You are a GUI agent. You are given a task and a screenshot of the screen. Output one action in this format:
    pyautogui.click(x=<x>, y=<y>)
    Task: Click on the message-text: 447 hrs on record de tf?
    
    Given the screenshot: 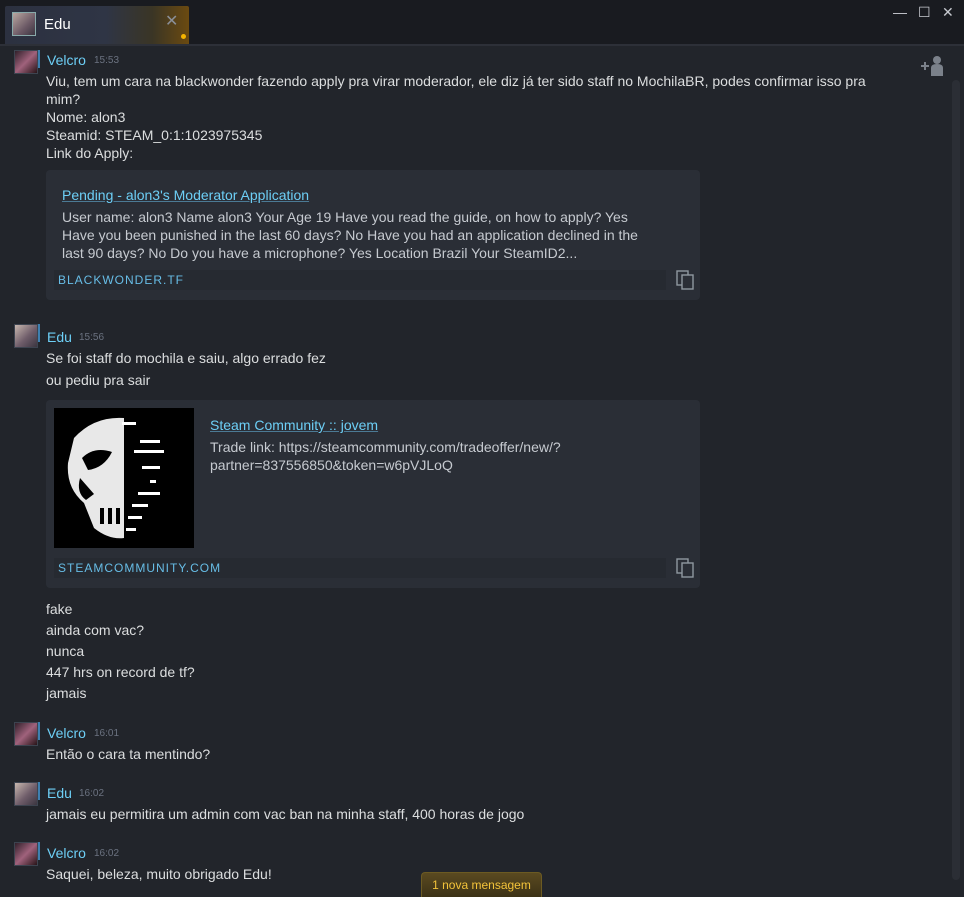 What is the action you would take?
    pyautogui.click(x=120, y=672)
    